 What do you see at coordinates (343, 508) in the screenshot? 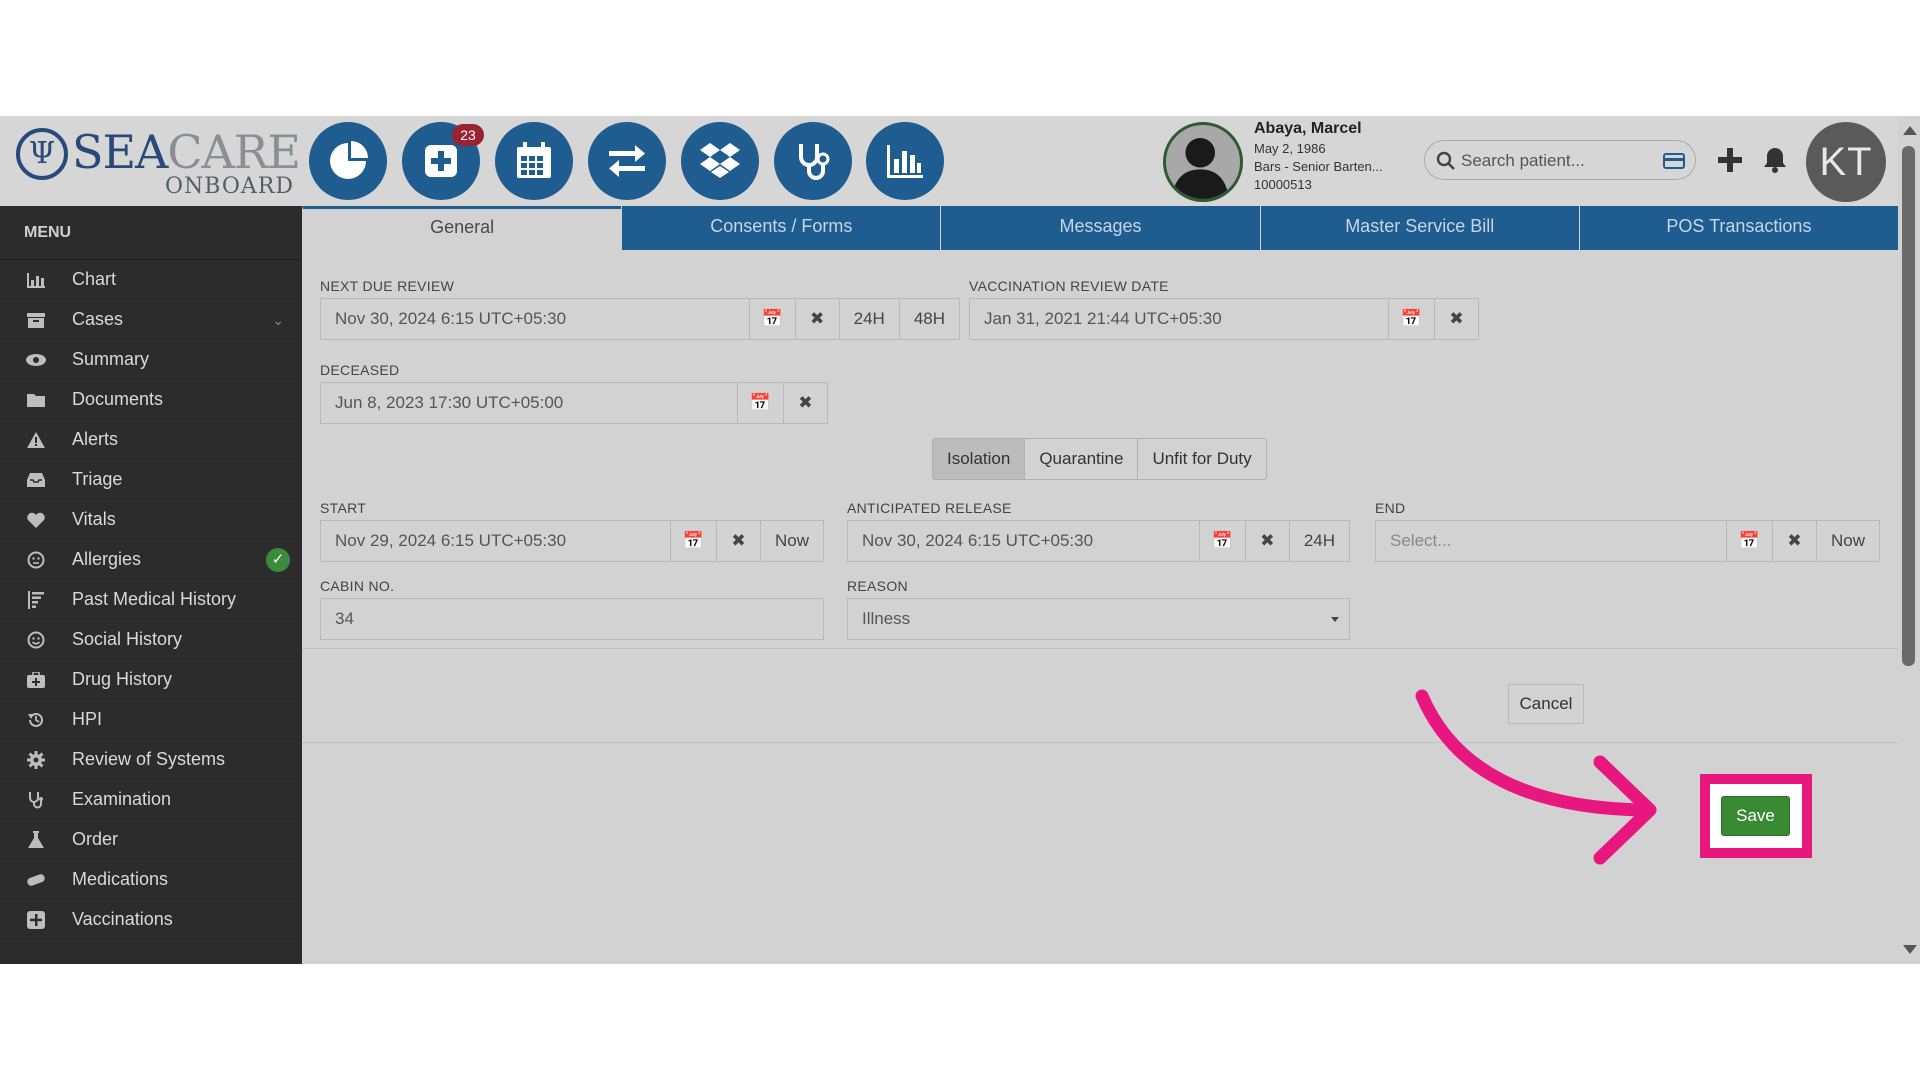
I see `start-label: START` at bounding box center [343, 508].